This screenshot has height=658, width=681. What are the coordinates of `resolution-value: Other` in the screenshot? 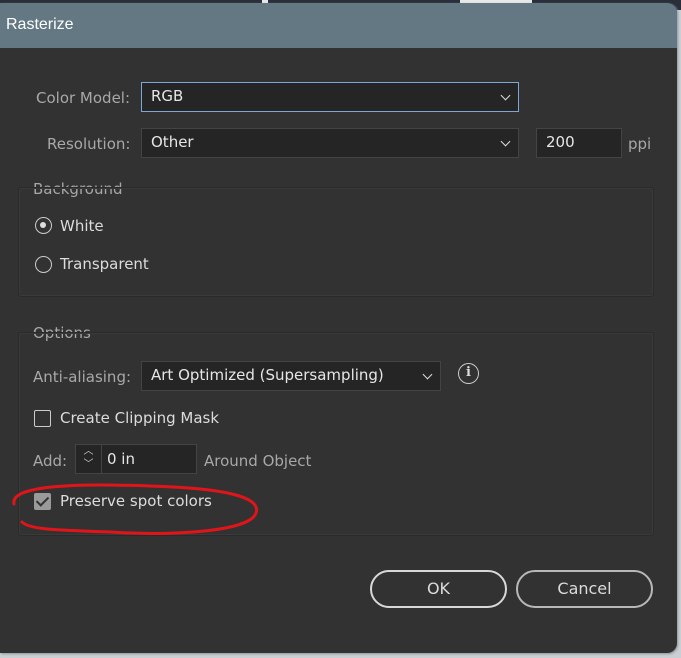 It's located at (172, 142).